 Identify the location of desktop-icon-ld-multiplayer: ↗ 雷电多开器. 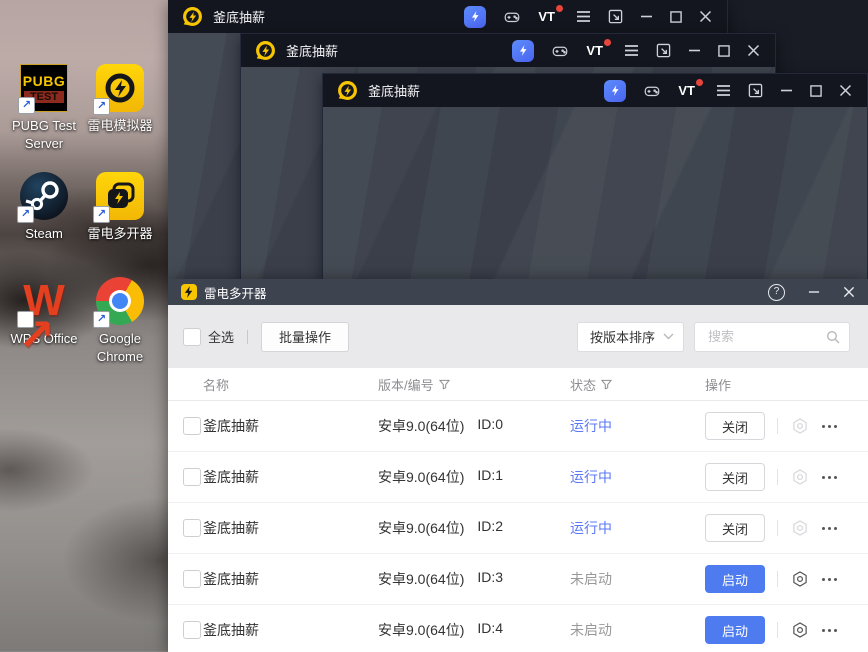
(120, 207).